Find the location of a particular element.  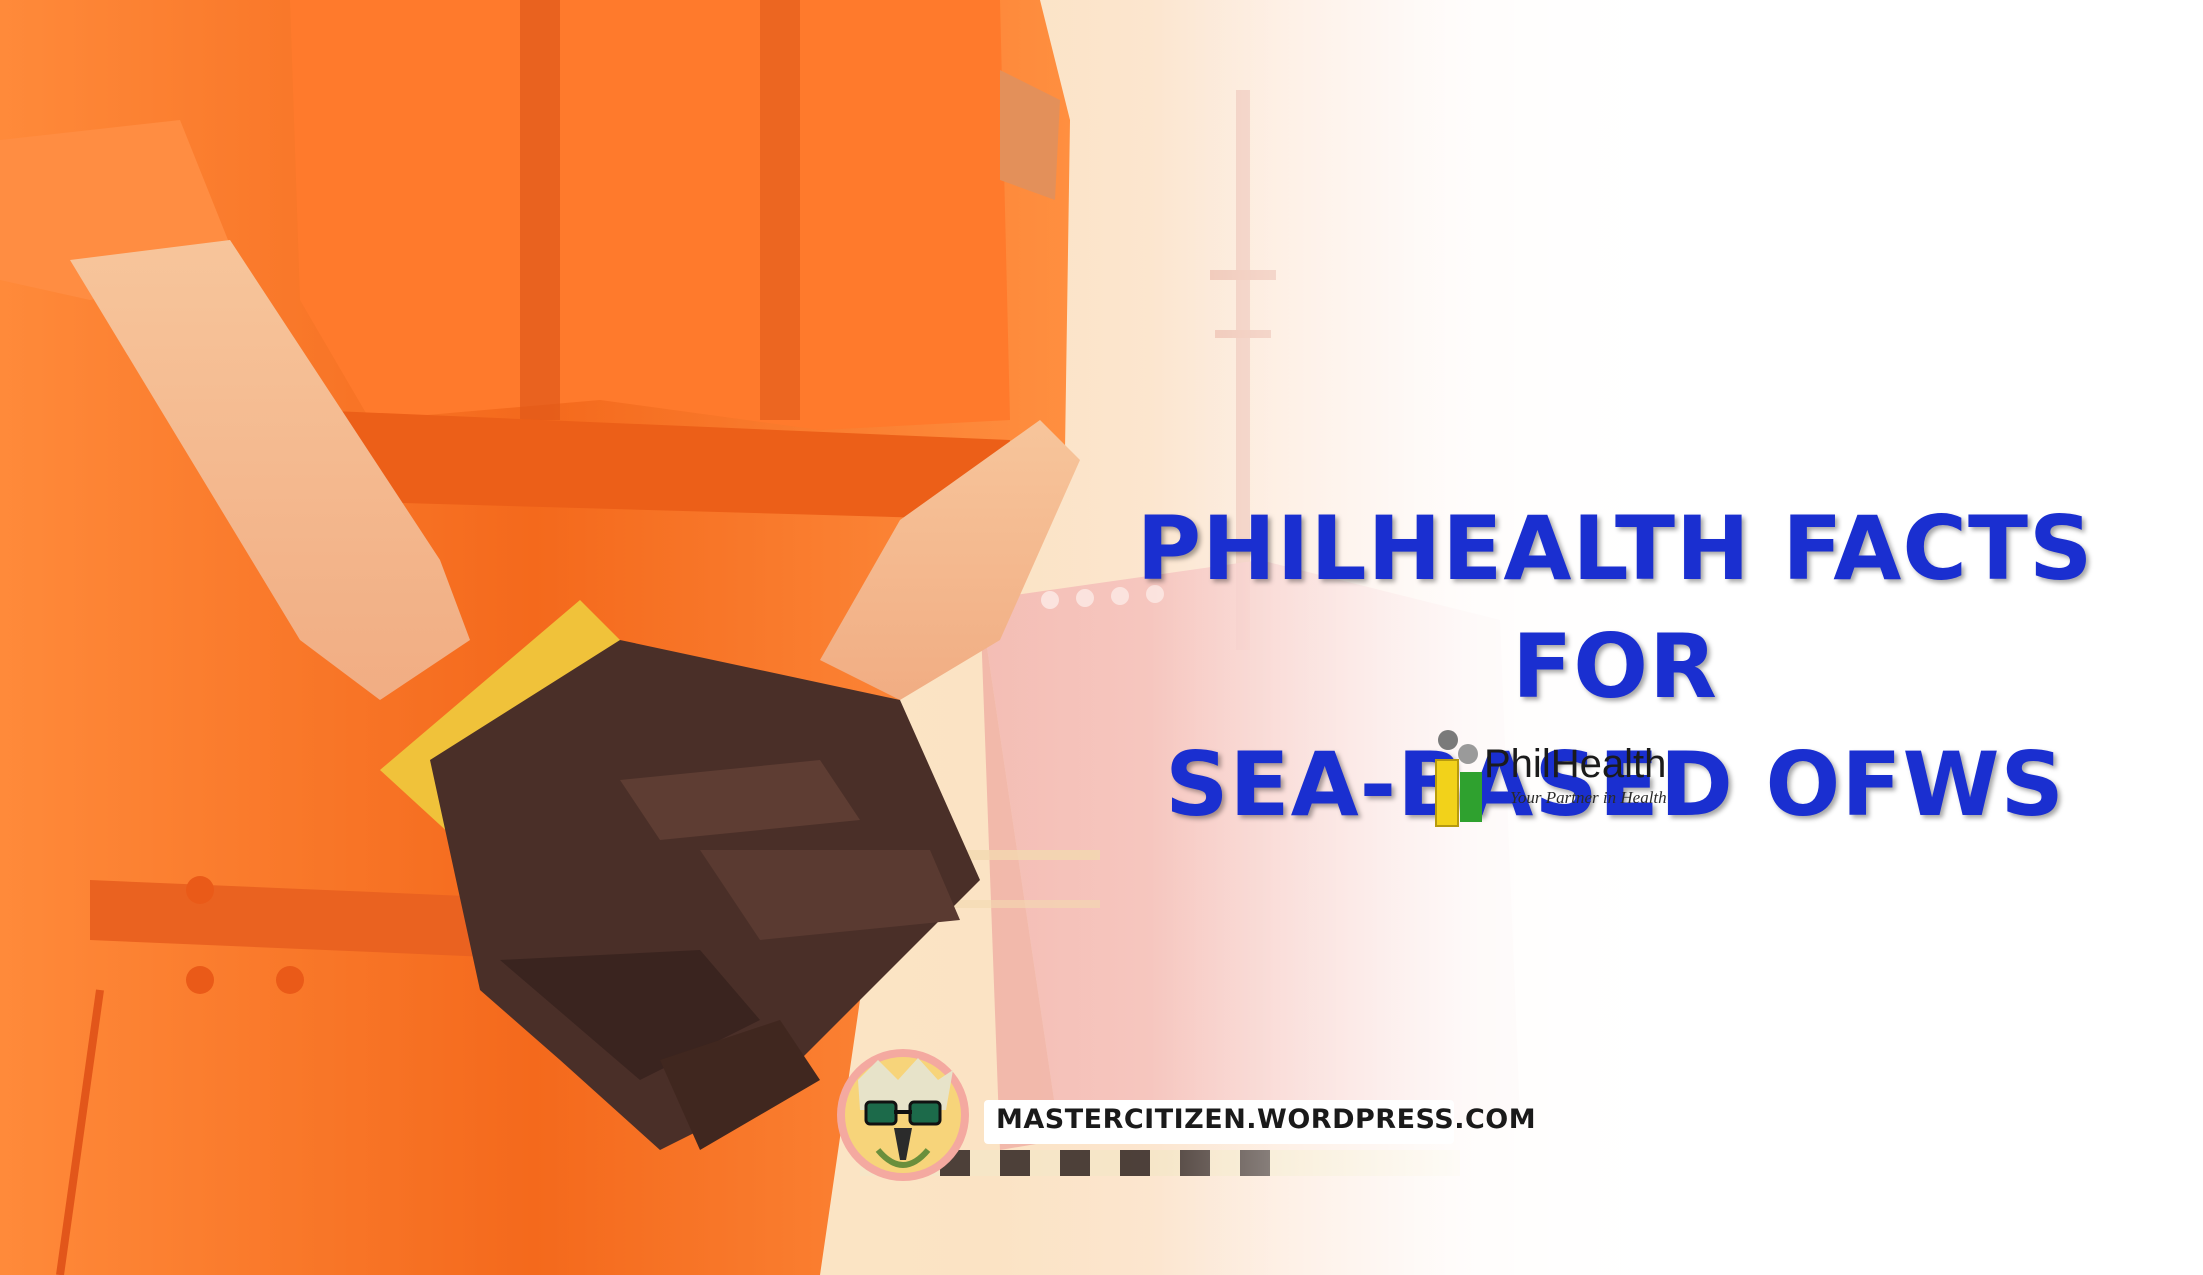

philhealth-logo-name: PhilHealth is located at coordinates (1575, 764).